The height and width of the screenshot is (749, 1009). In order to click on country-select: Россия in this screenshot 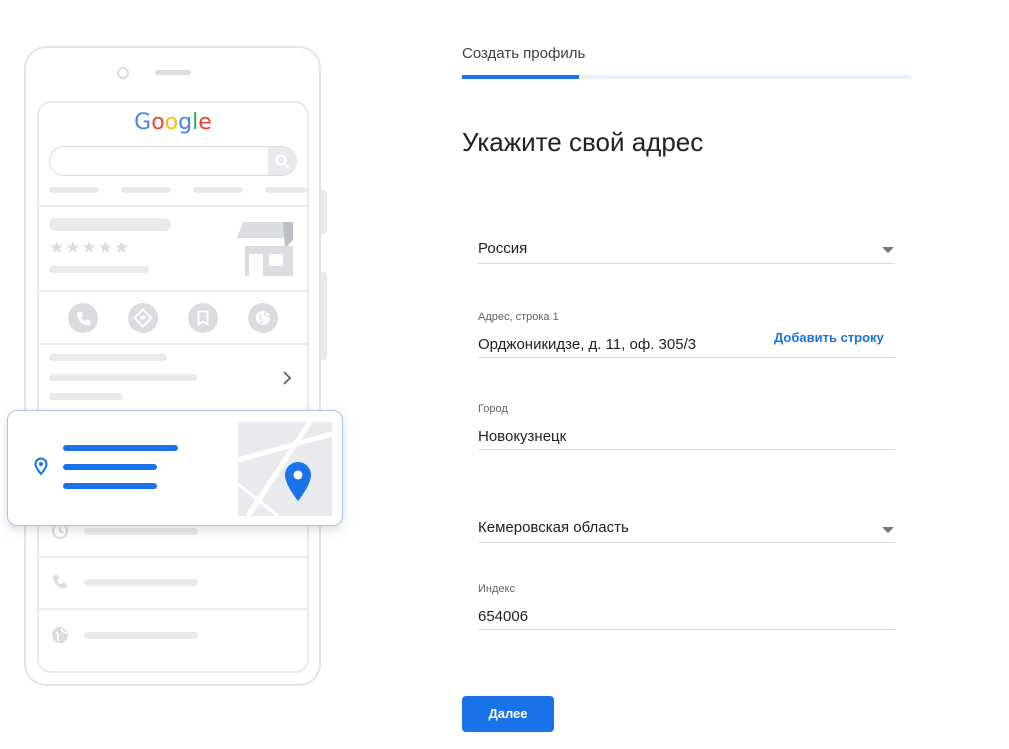, I will do `click(686, 247)`.